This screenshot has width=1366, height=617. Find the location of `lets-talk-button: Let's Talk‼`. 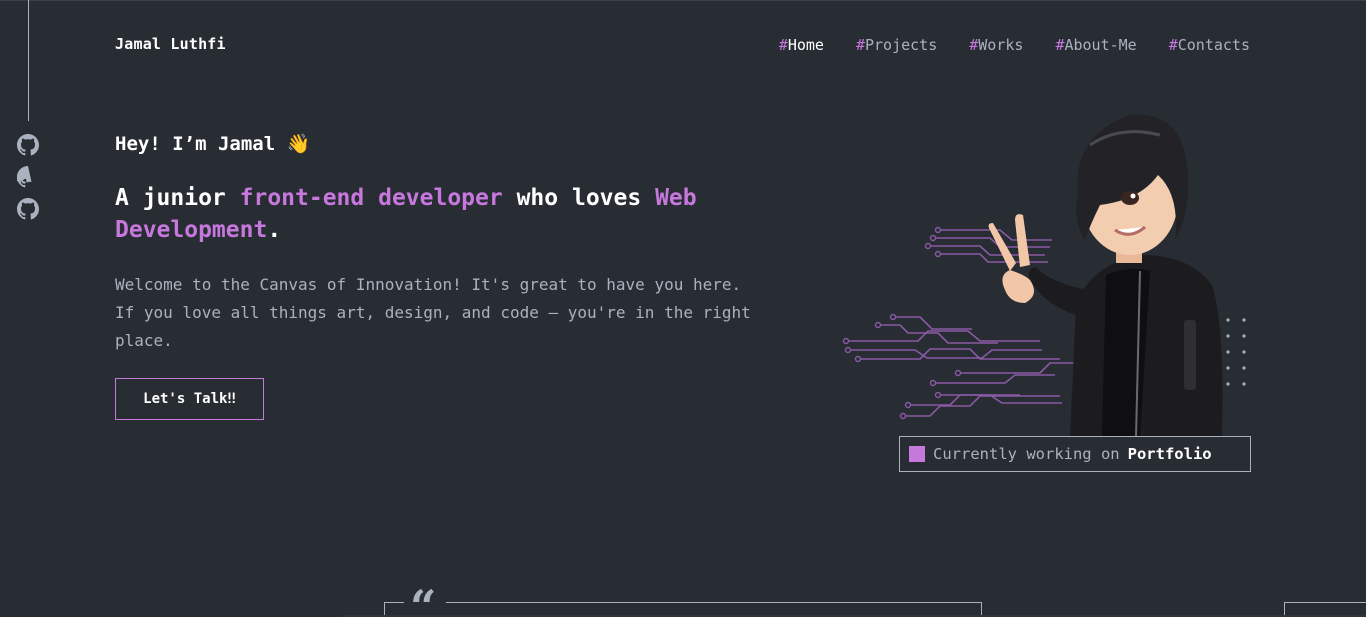

lets-talk-button: Let's Talk‼ is located at coordinates (189, 399).